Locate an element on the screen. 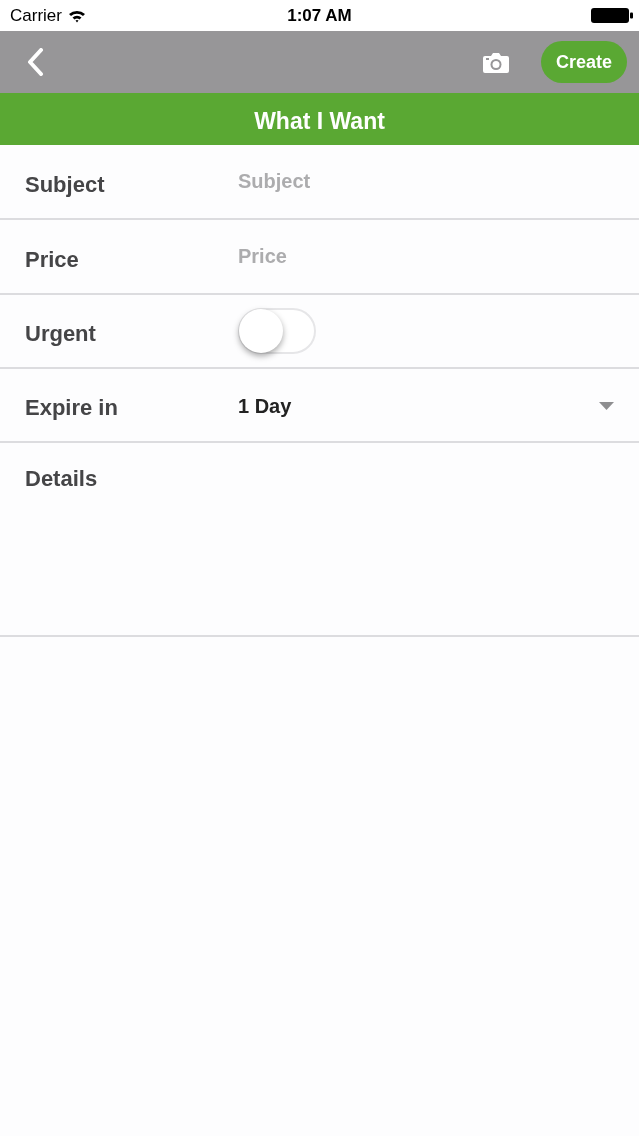 The height and width of the screenshot is (1136, 639). carrier-label: Carrier is located at coordinates (36, 15).